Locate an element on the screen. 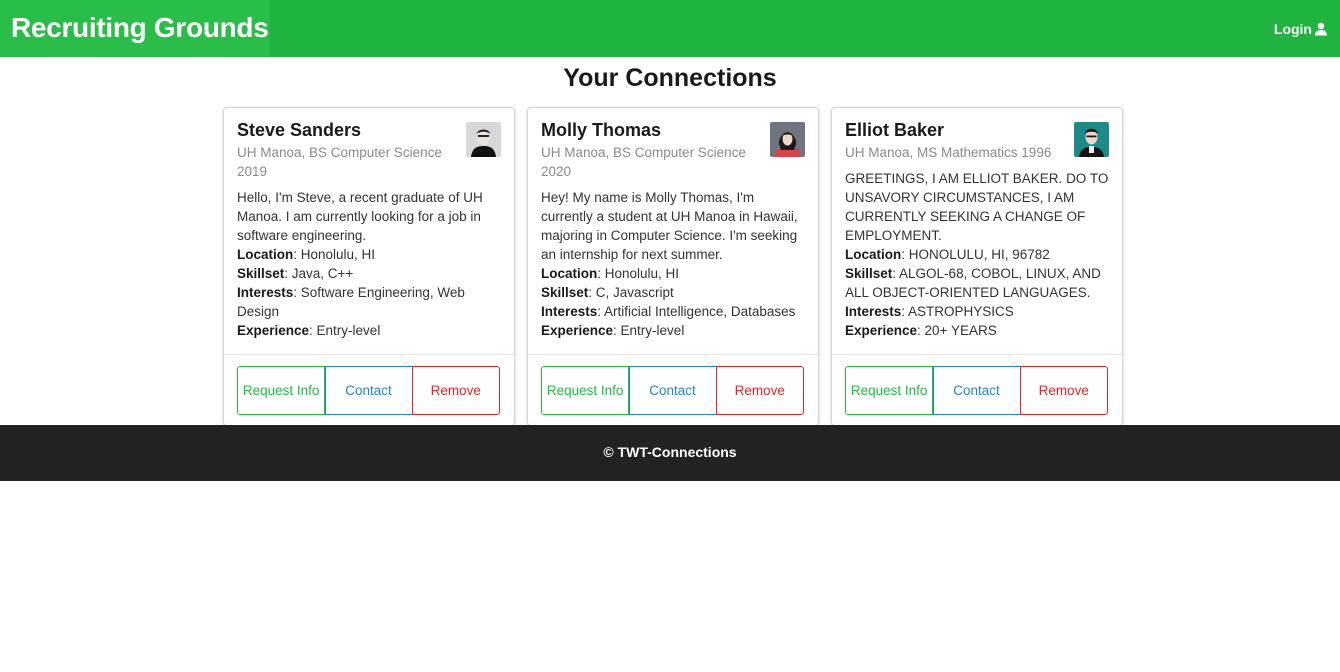 Image resolution: width=1340 pixels, height=672 pixels. login-menu: Login is located at coordinates (1301, 28).